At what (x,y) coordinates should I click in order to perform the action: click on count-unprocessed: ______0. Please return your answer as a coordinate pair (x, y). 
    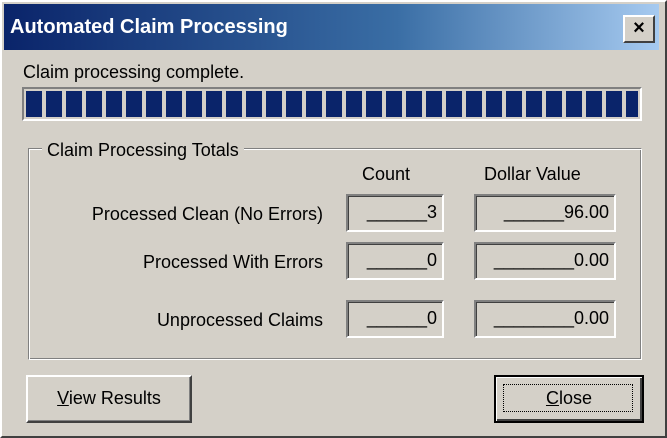
    Looking at the image, I should click on (395, 319).